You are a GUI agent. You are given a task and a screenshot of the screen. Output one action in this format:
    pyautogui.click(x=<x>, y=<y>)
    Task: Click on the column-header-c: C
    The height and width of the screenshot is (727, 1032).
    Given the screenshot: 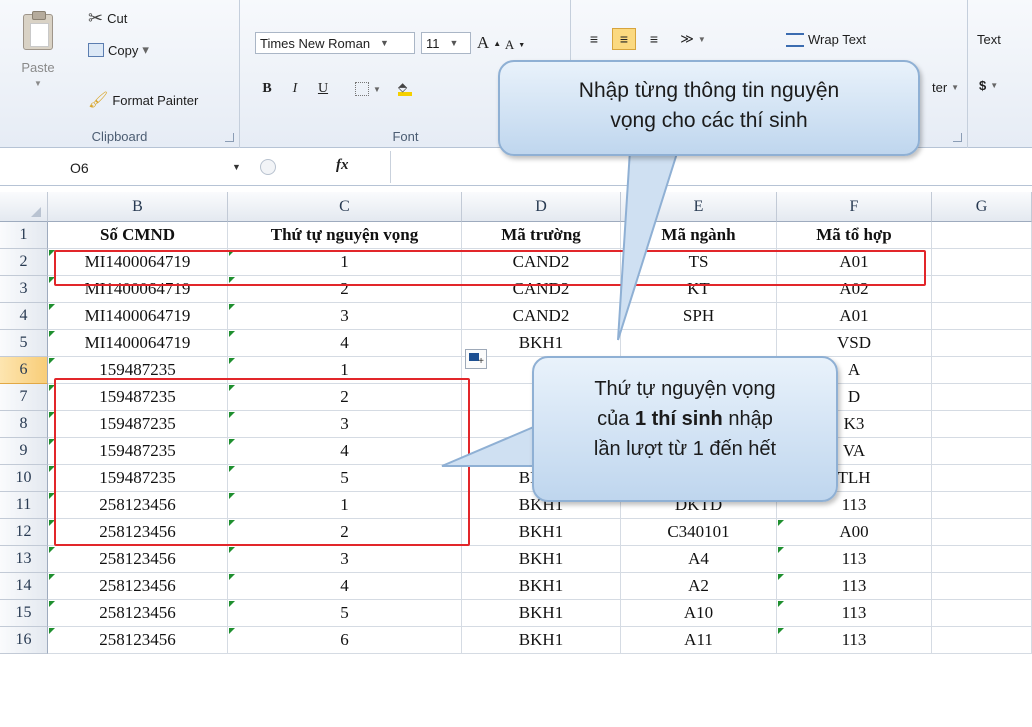 What is the action you would take?
    pyautogui.click(x=345, y=207)
    